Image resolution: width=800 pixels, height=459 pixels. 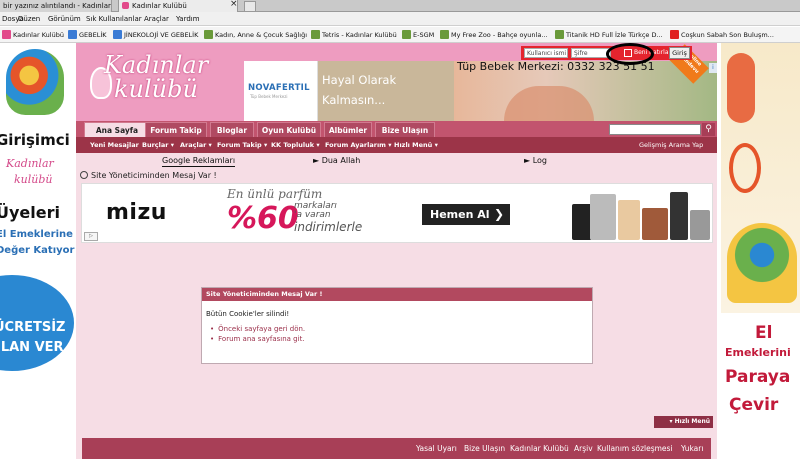 What do you see at coordinates (279, 88) in the screenshot?
I see `novafertil-brand: NOVAFERTIL` at bounding box center [279, 88].